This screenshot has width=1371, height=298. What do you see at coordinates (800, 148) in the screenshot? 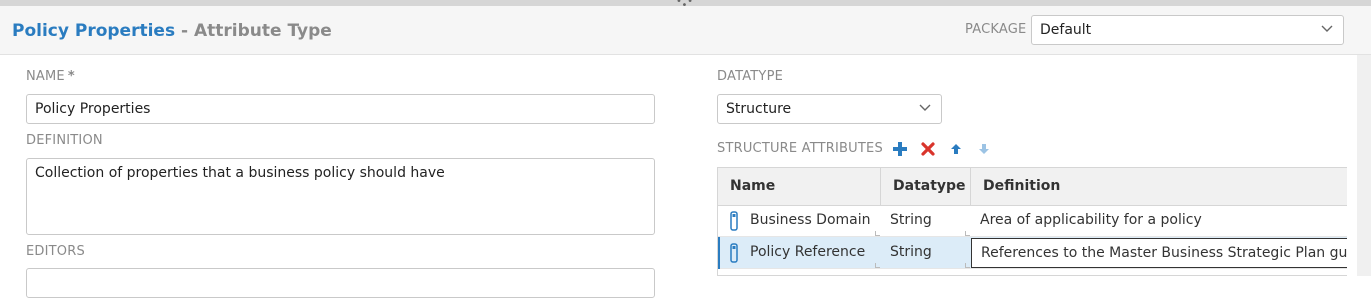
I see `structure-attributes-label: STRUCTURE ATTRIBUTES` at bounding box center [800, 148].